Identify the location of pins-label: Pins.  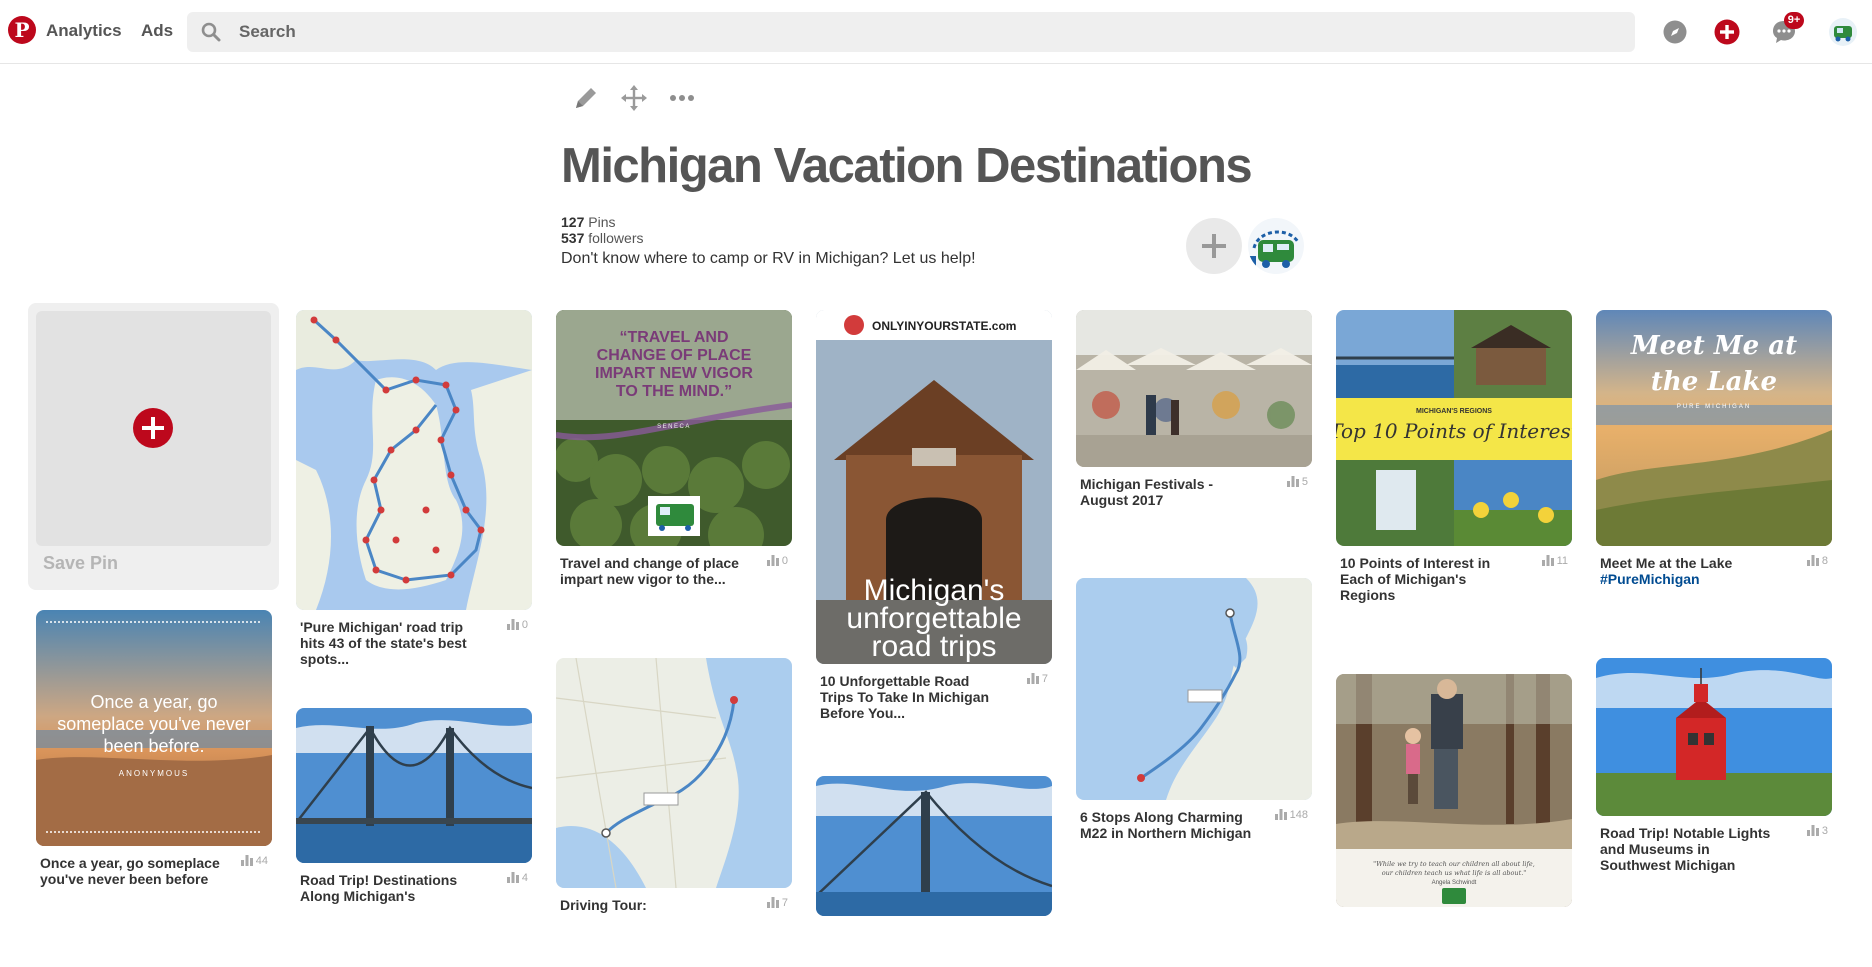
(602, 222).